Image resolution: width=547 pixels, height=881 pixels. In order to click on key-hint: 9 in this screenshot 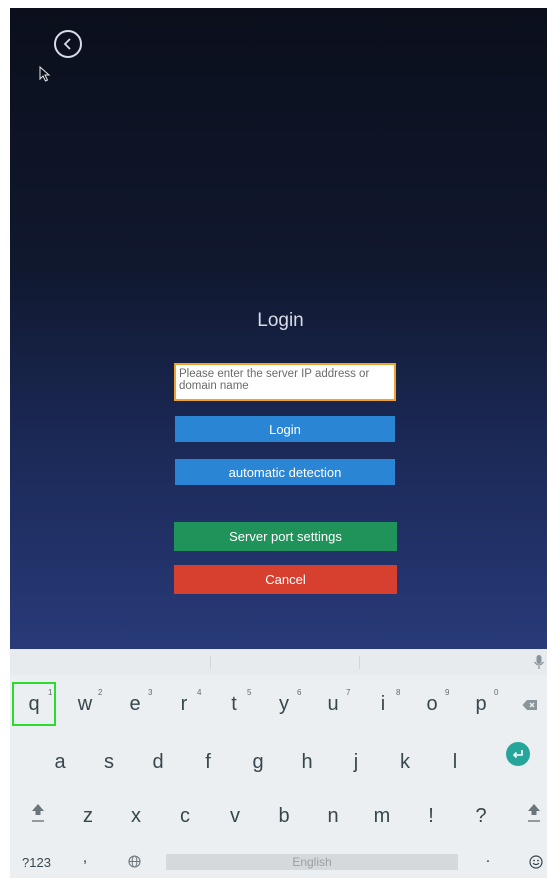, I will do `click(447, 692)`.